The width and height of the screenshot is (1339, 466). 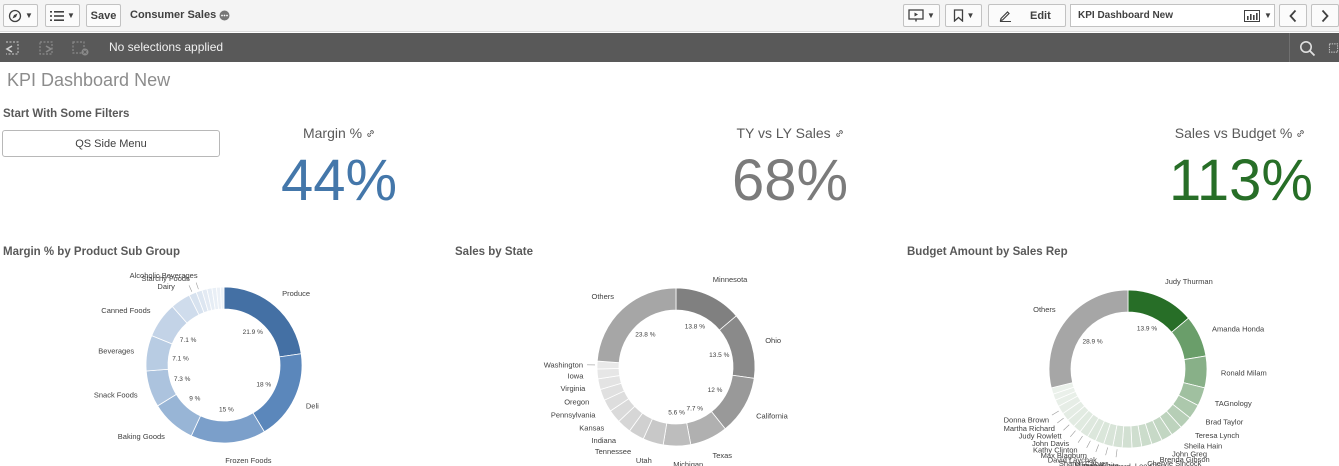 I want to click on slice-label: Others, so click(x=1044, y=309).